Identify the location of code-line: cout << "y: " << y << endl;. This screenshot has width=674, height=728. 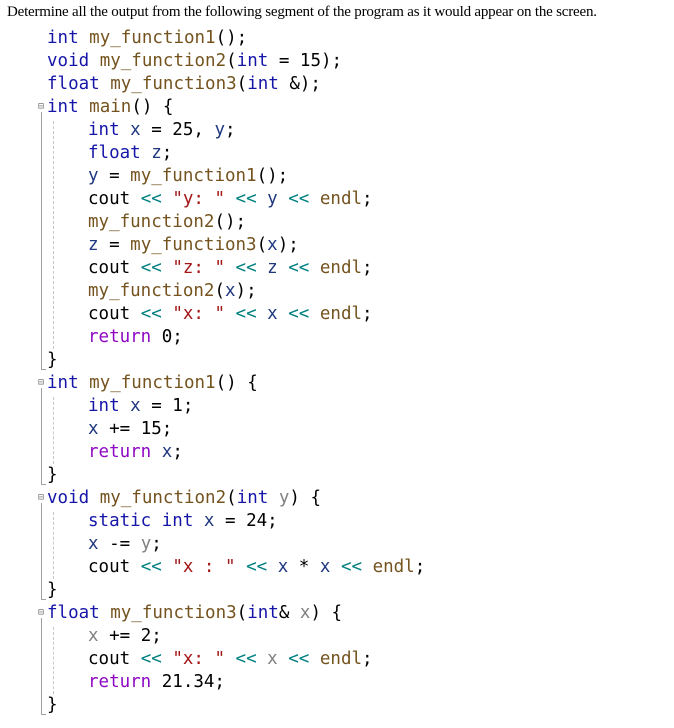
(337, 199).